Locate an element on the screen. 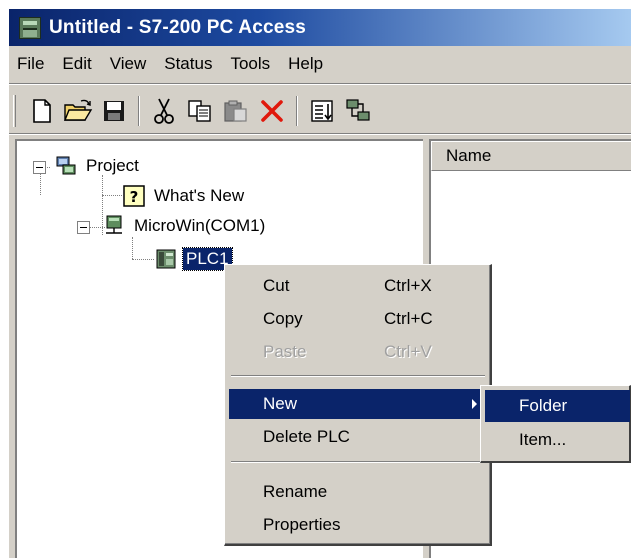 The width and height of the screenshot is (631, 558). new-file-icon is located at coordinates (42, 111).